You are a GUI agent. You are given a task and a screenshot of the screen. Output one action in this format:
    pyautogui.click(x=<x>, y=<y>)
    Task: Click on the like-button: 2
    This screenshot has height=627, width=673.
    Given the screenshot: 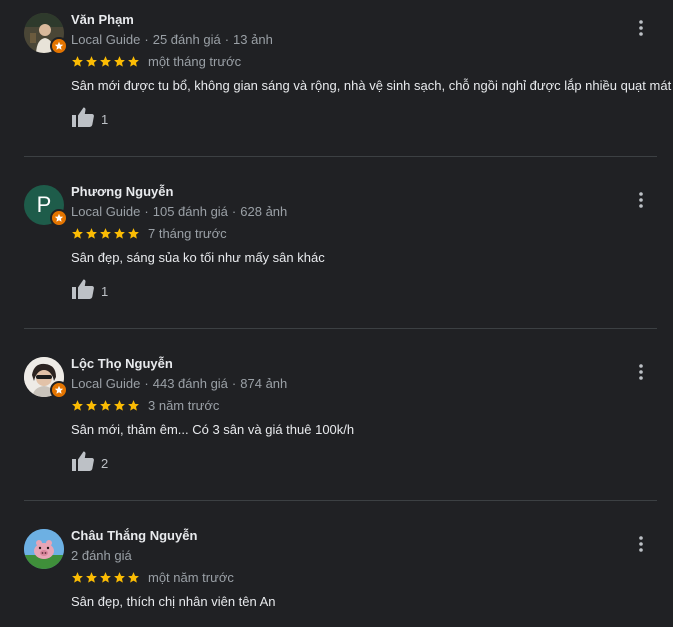 What is the action you would take?
    pyautogui.click(x=89, y=463)
    